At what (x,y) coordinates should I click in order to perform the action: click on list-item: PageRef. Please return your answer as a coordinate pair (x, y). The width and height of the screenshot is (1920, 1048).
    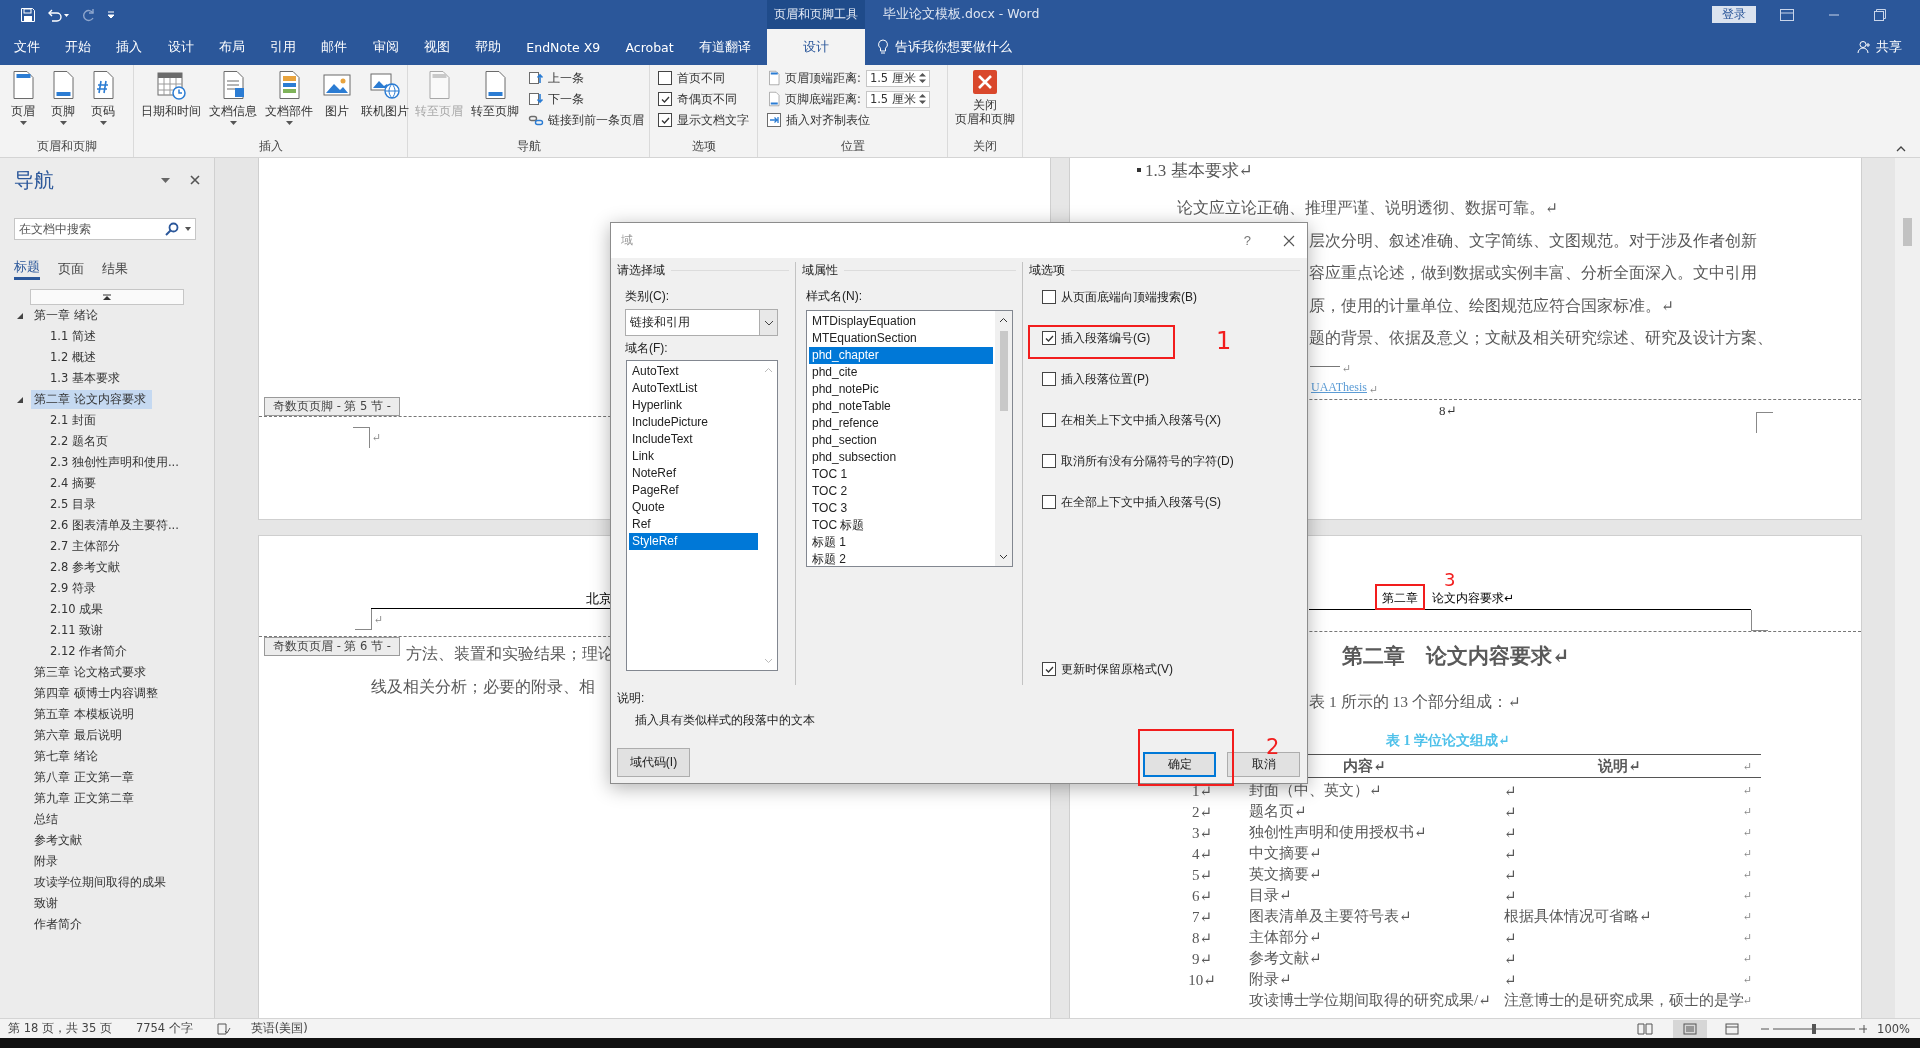
    Looking at the image, I should click on (693, 490).